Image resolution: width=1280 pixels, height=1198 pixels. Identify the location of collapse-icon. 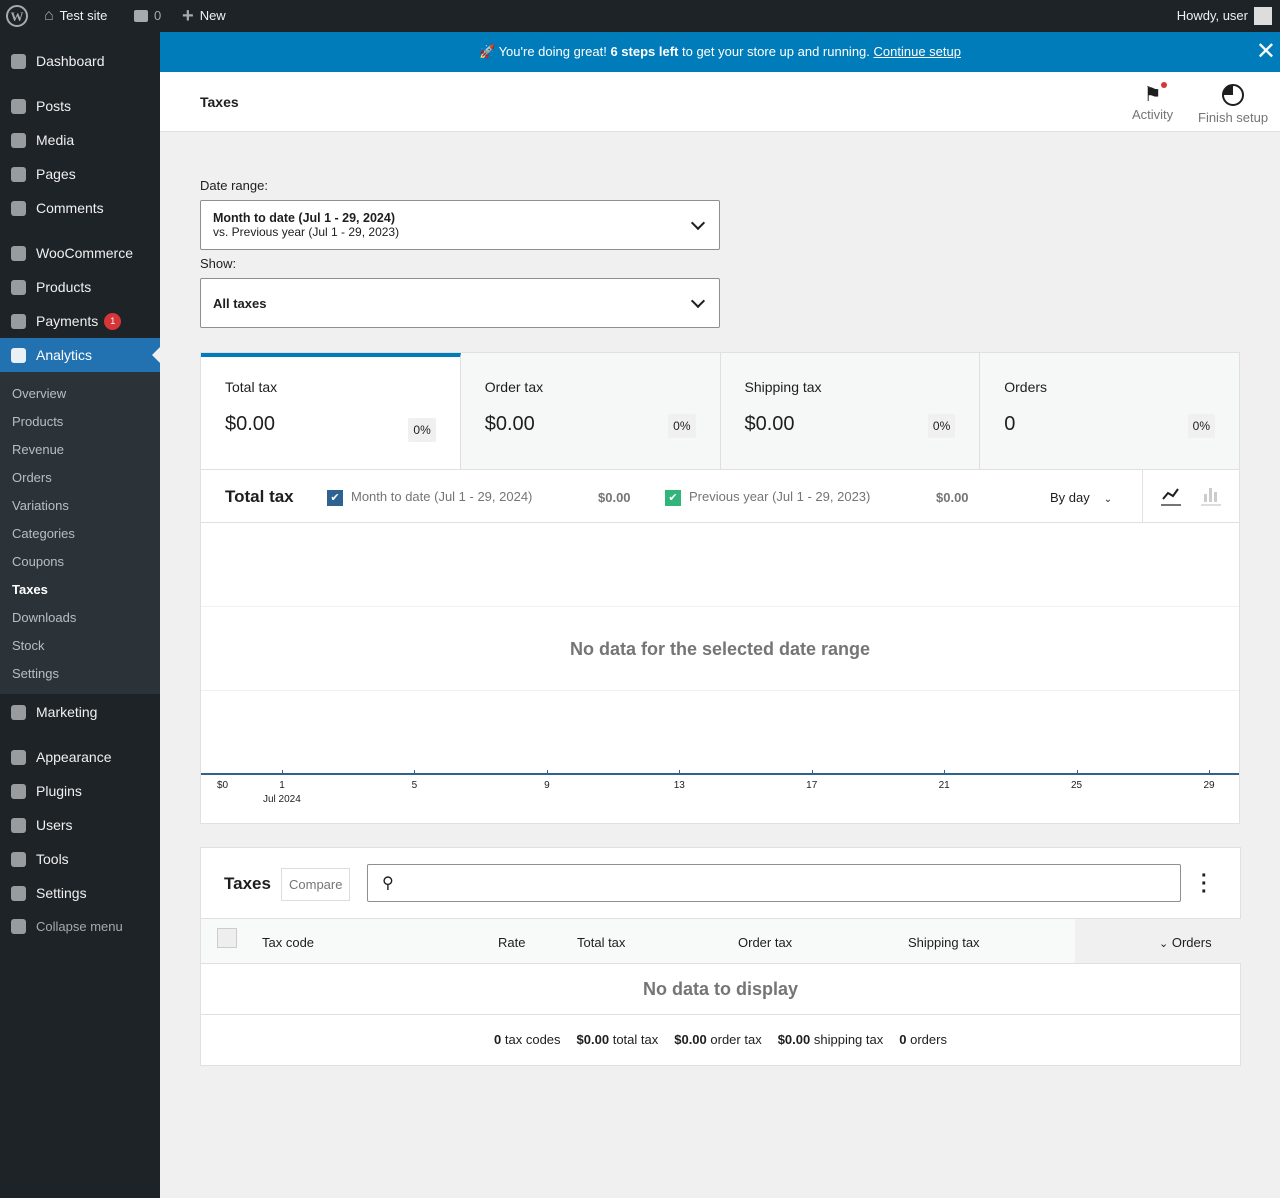
(18, 926).